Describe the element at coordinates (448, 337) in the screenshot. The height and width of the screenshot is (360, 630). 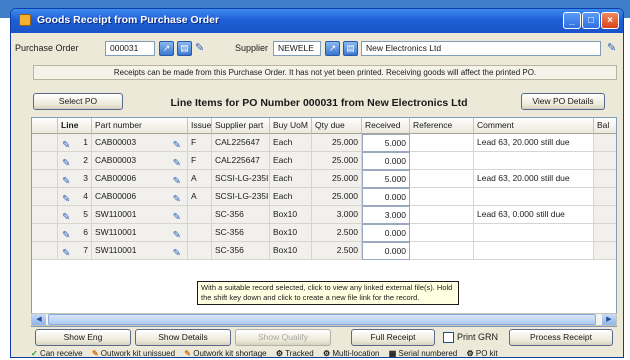
I see `print-grn-checkbox` at that location.